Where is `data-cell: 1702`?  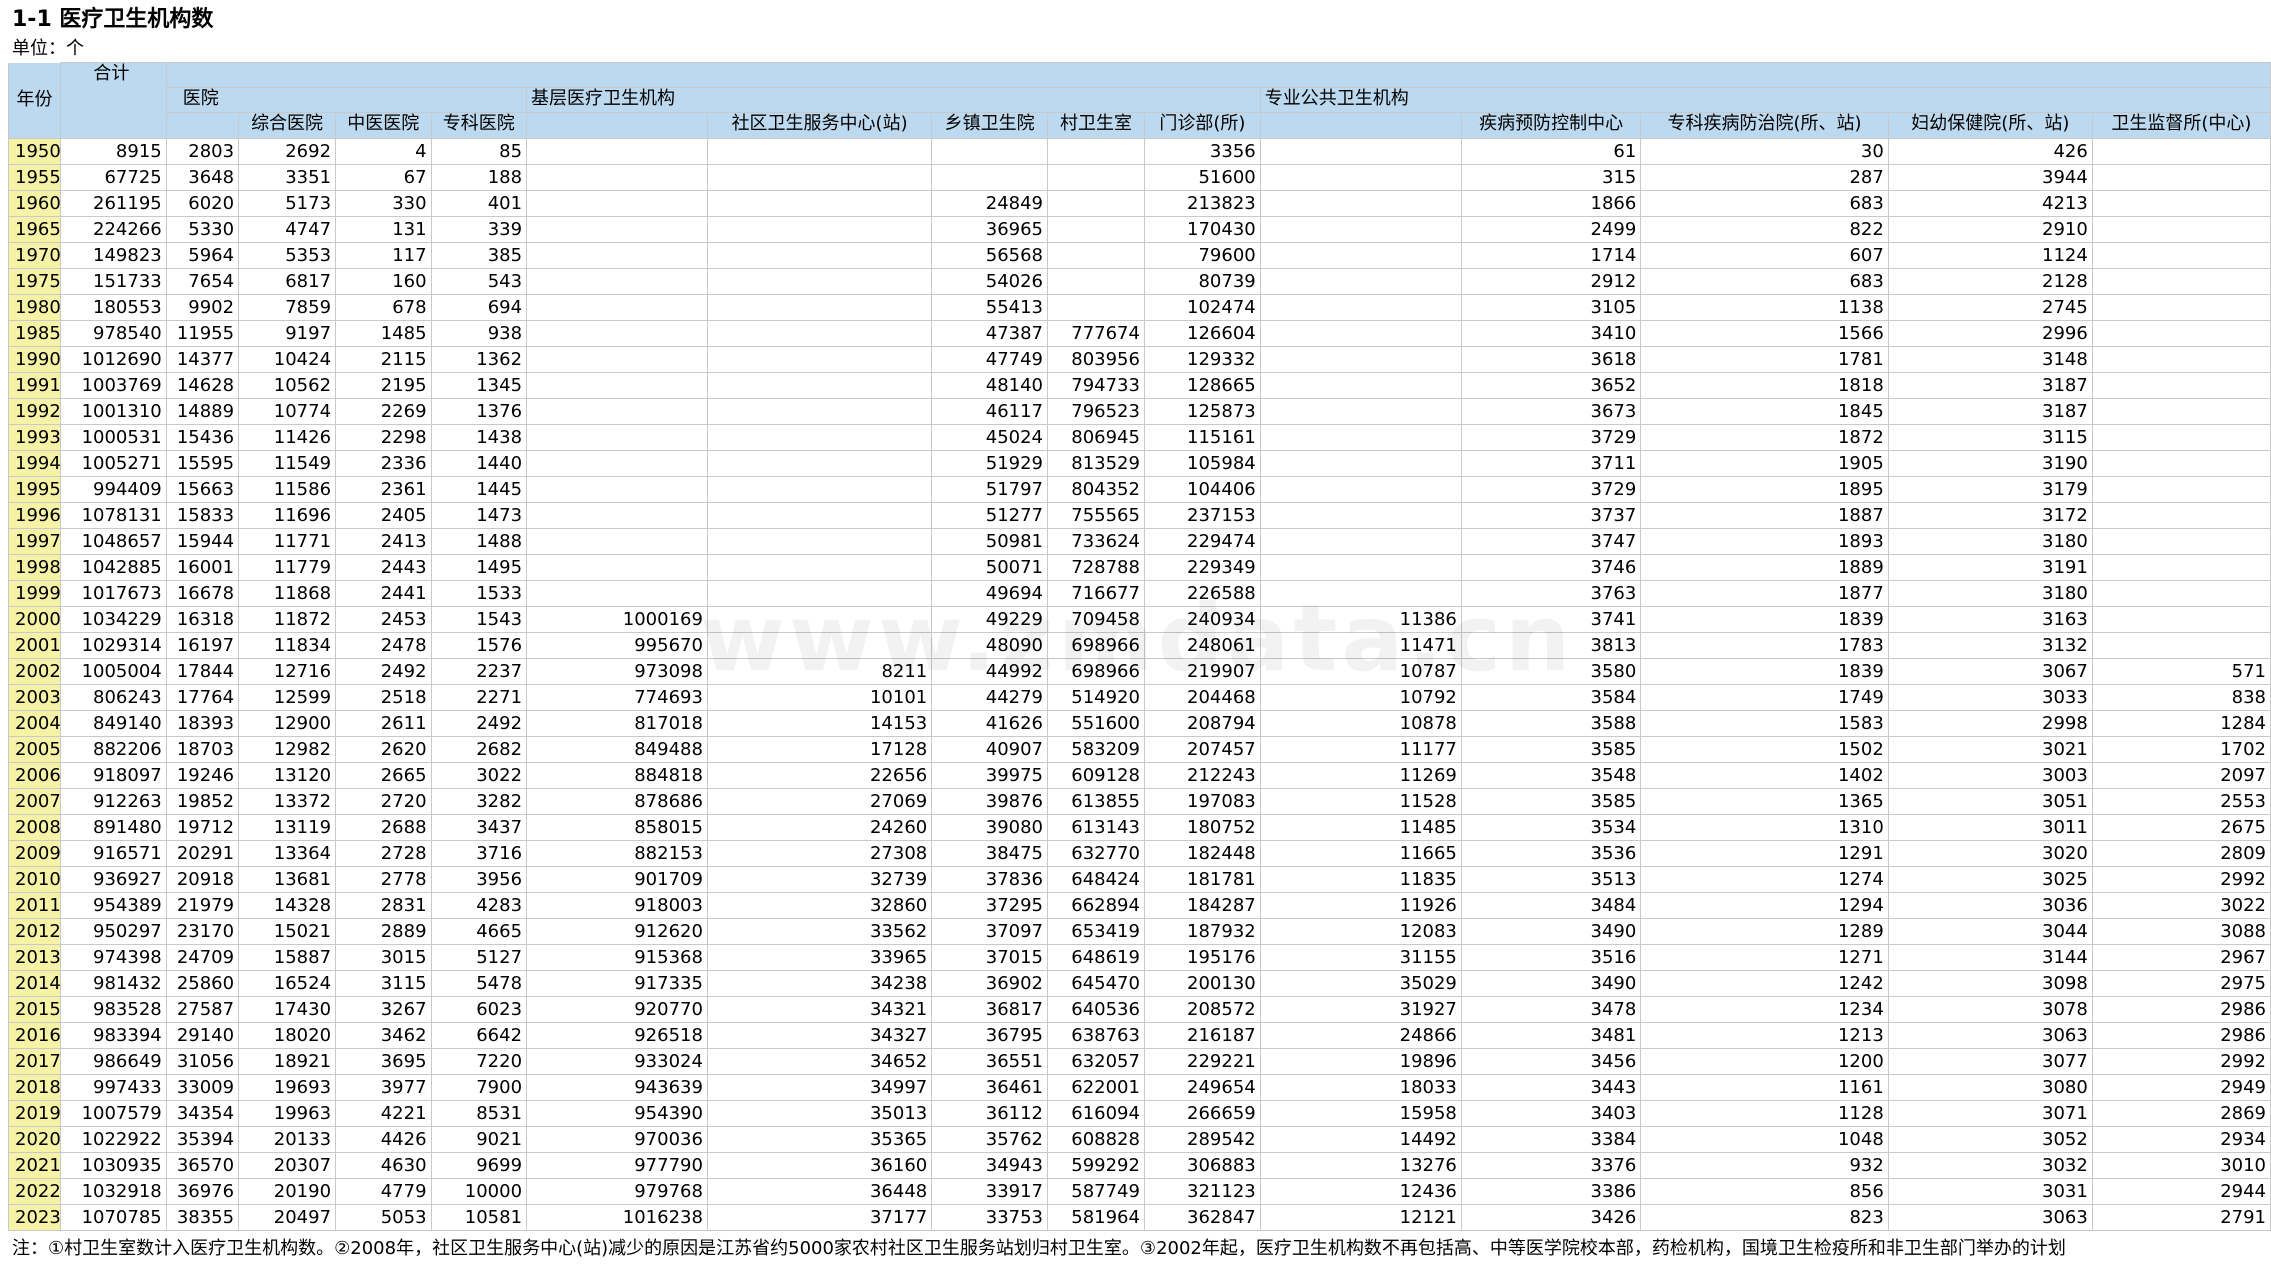
data-cell: 1702 is located at coordinates (2181, 749).